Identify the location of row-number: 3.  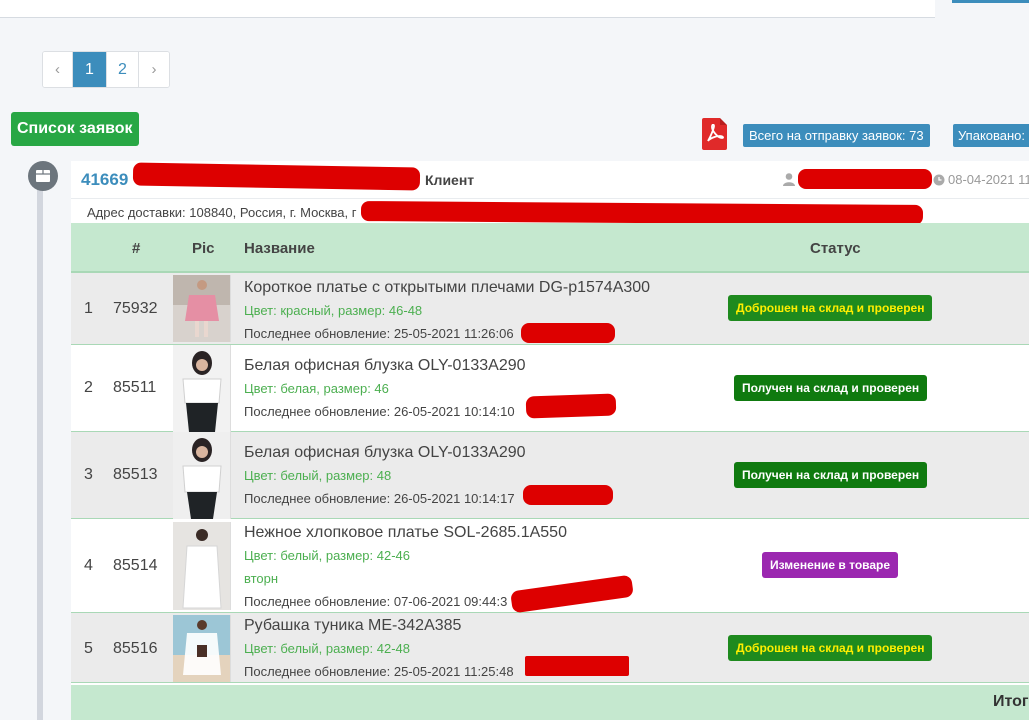
(88, 474).